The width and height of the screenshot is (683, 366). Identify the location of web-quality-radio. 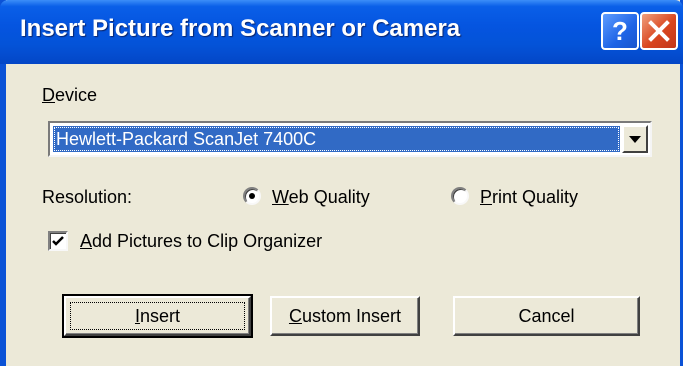
(252, 196).